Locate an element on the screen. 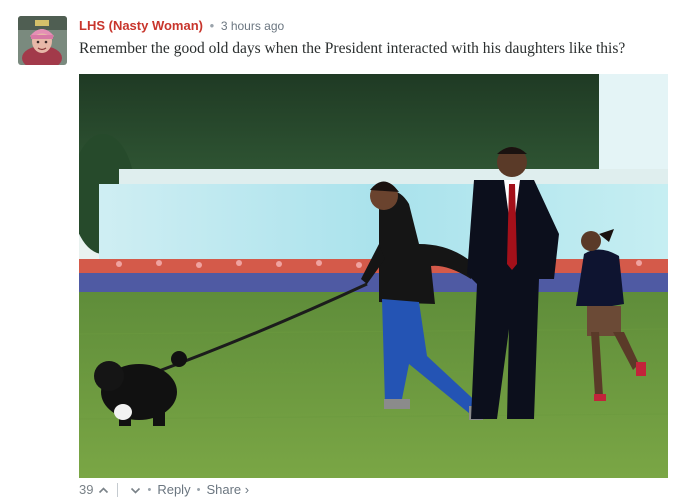 The image size is (689, 504). share-button: Share › is located at coordinates (227, 490).